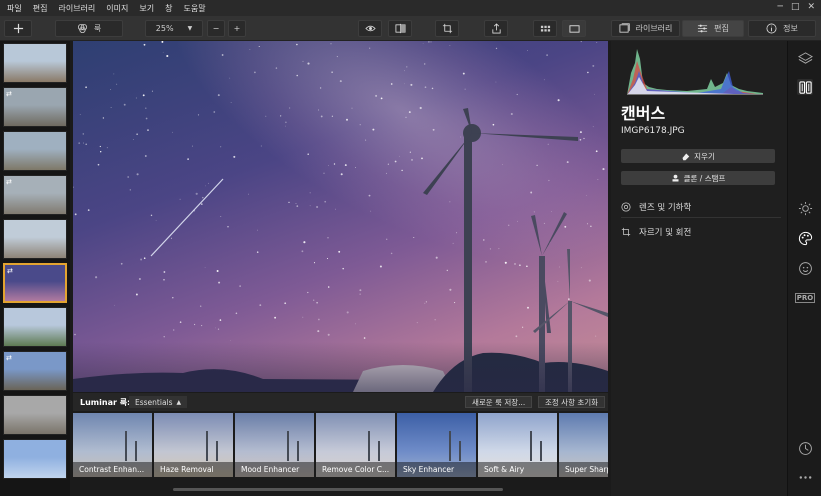  What do you see at coordinates (805, 87) in the screenshot?
I see `canvas-tools-button` at bounding box center [805, 87].